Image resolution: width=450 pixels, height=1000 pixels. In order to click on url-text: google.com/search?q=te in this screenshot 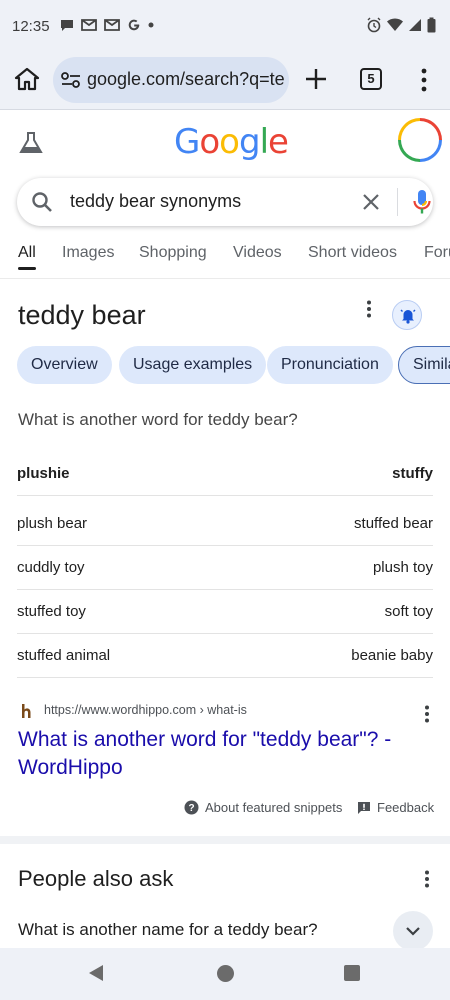, I will do `click(186, 79)`.